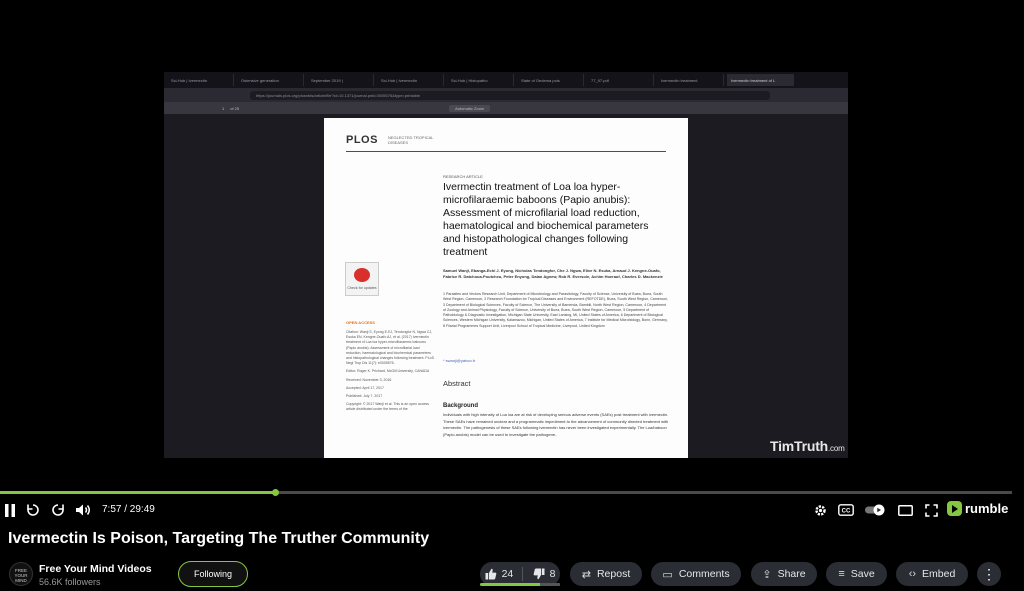 The width and height of the screenshot is (1024, 591). What do you see at coordinates (461, 406) in the screenshot?
I see `background-heading: Background` at bounding box center [461, 406].